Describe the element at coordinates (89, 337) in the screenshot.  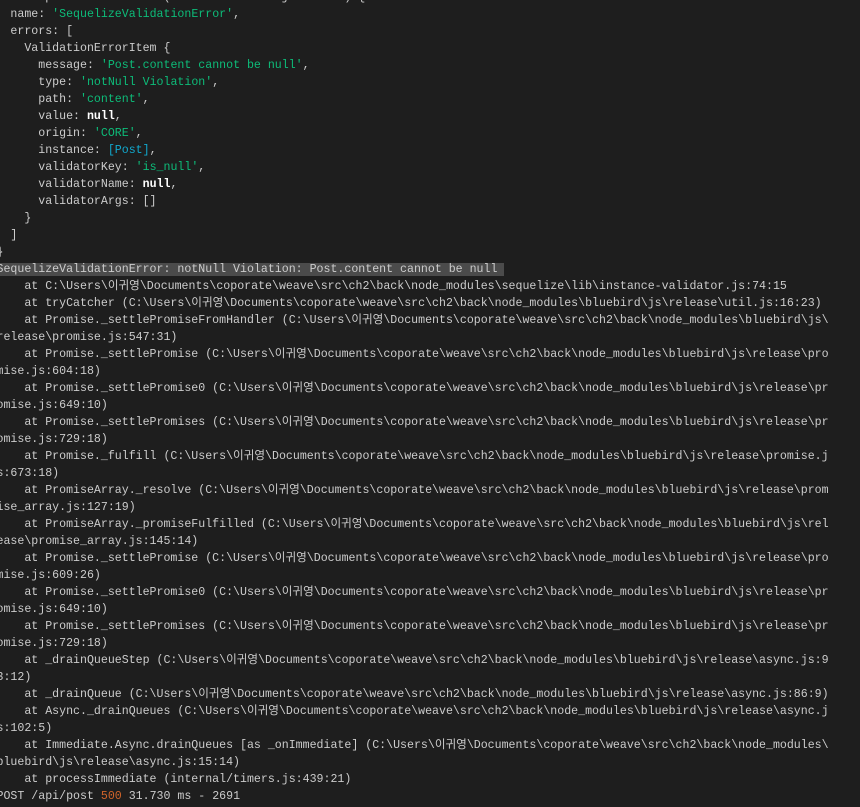
I see `terminal-text: release\promise.js:547:31)` at that location.